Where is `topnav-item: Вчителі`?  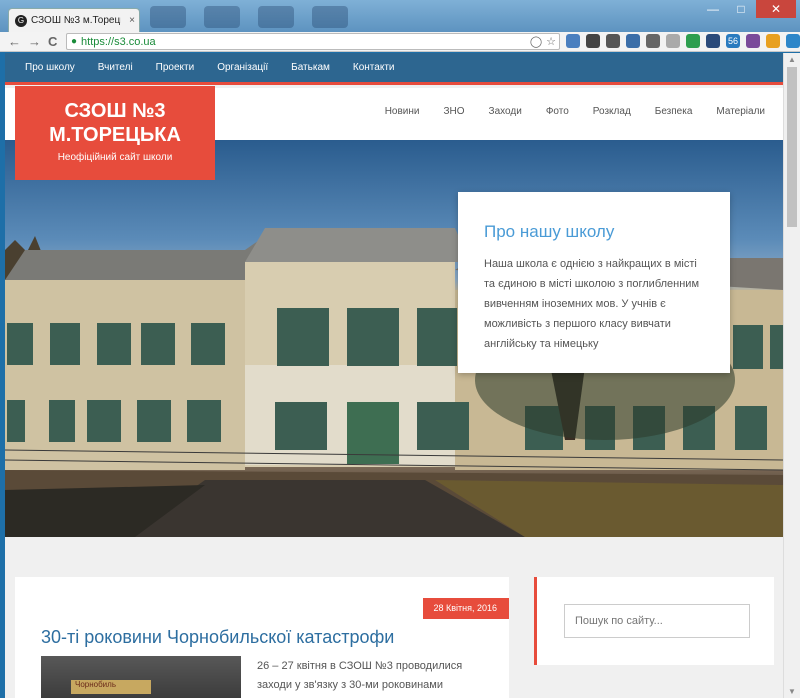
topnav-item: Вчителі is located at coordinates (115, 67).